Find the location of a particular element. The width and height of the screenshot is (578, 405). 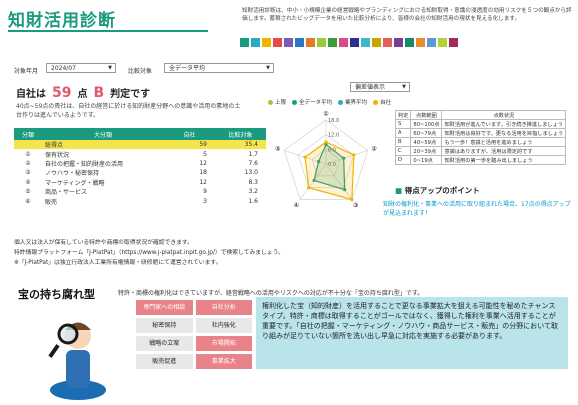

display-select: 偏差値表示 ▼ is located at coordinates (380, 87).